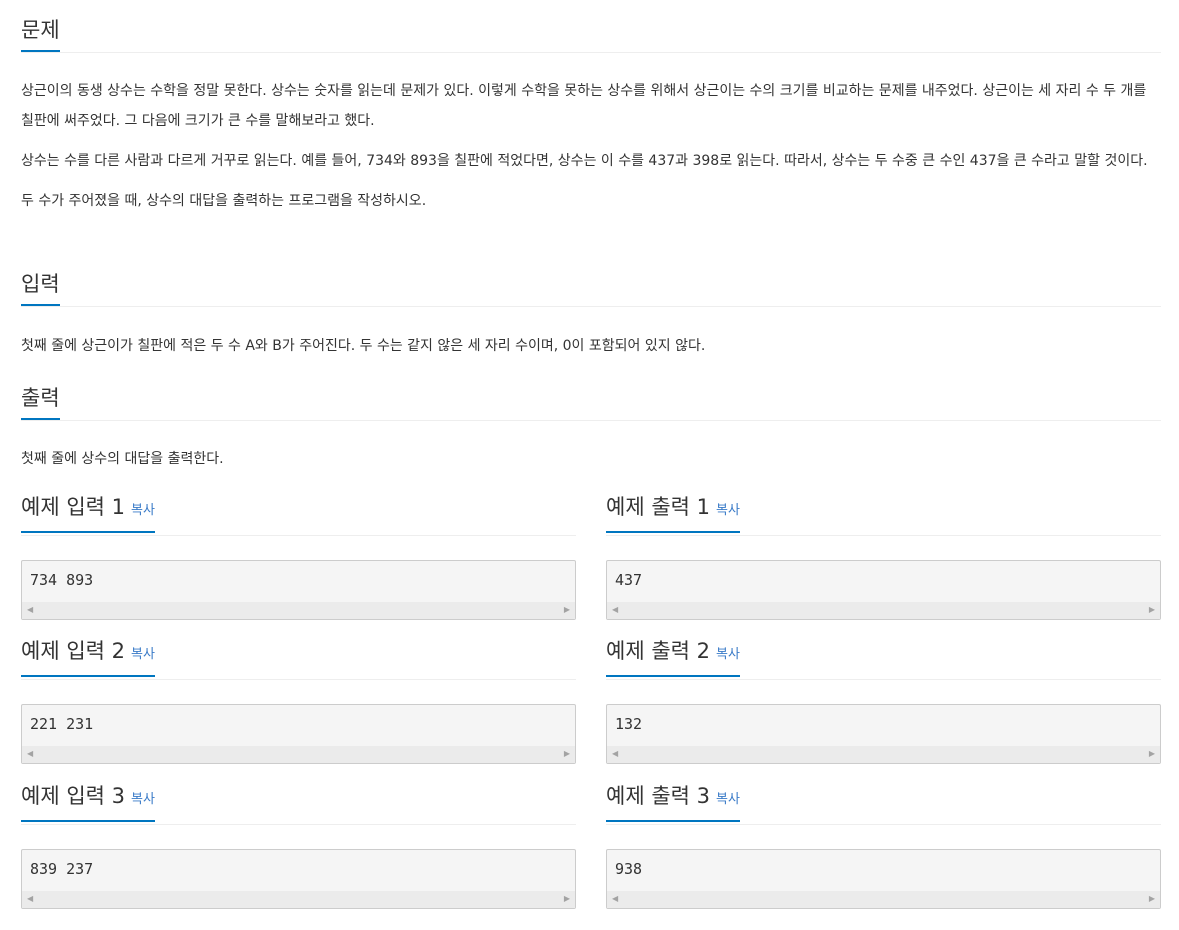  Describe the element at coordinates (73, 507) in the screenshot. I see `sample-input-title: 예제 입력 1` at that location.